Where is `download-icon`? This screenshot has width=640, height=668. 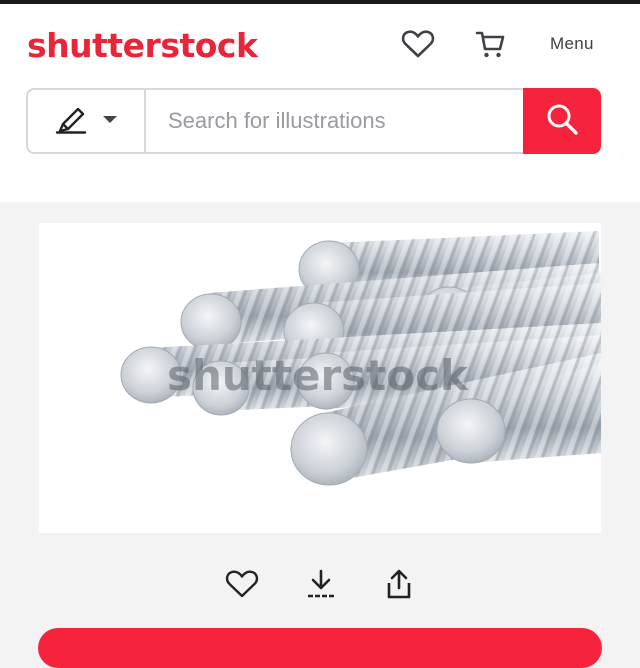 download-icon is located at coordinates (321, 584).